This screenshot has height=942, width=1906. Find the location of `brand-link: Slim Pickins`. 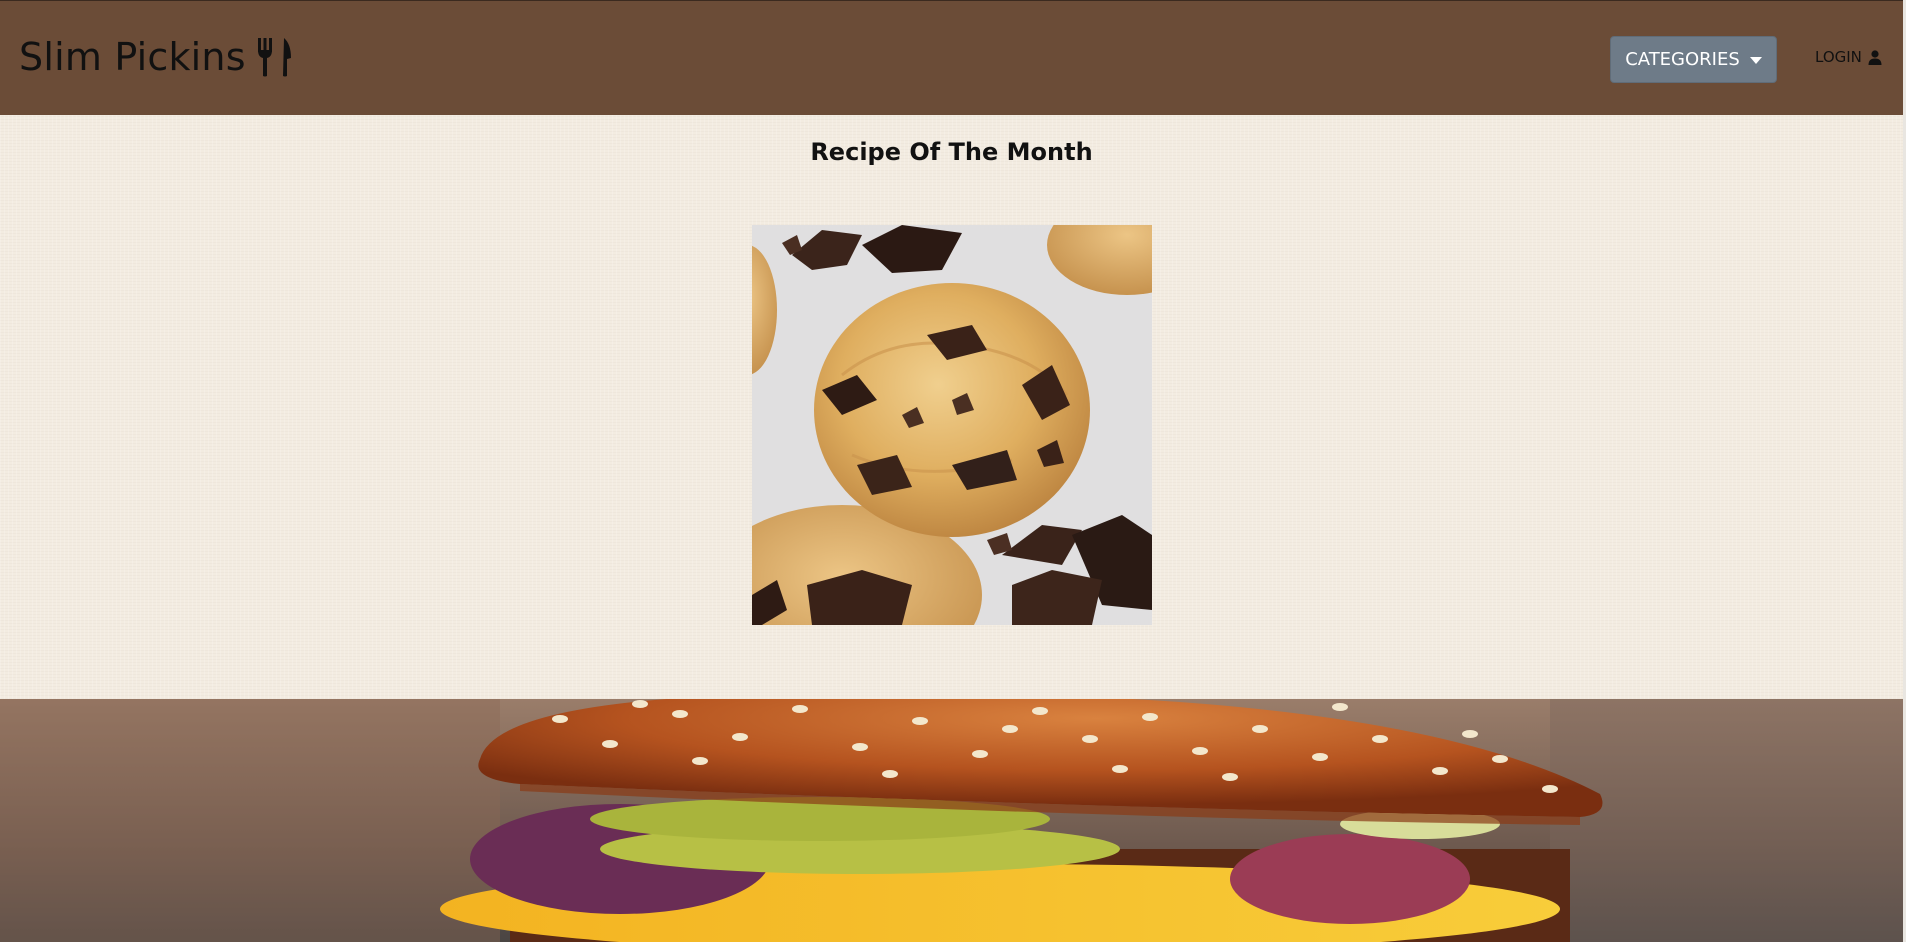

brand-link: Slim Pickins is located at coordinates (155, 57).